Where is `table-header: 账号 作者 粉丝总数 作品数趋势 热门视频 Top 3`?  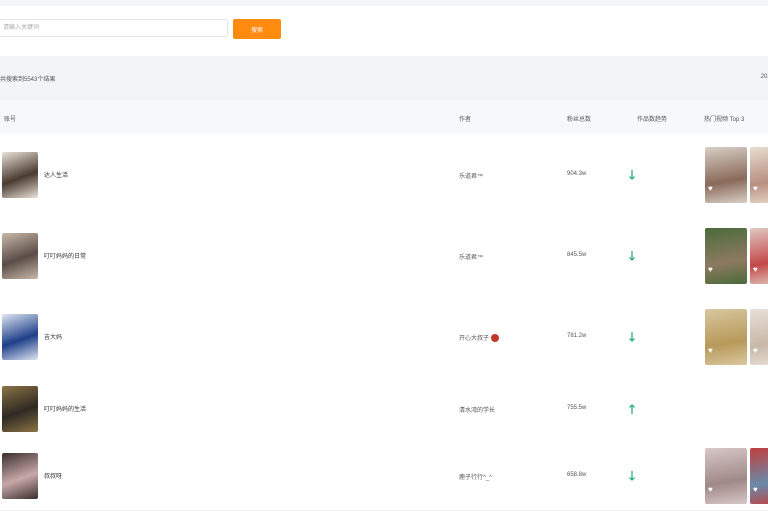
table-header: 账号 作者 粉丝总数 作品数趋势 热门视频 Top 3 is located at coordinates (384, 117).